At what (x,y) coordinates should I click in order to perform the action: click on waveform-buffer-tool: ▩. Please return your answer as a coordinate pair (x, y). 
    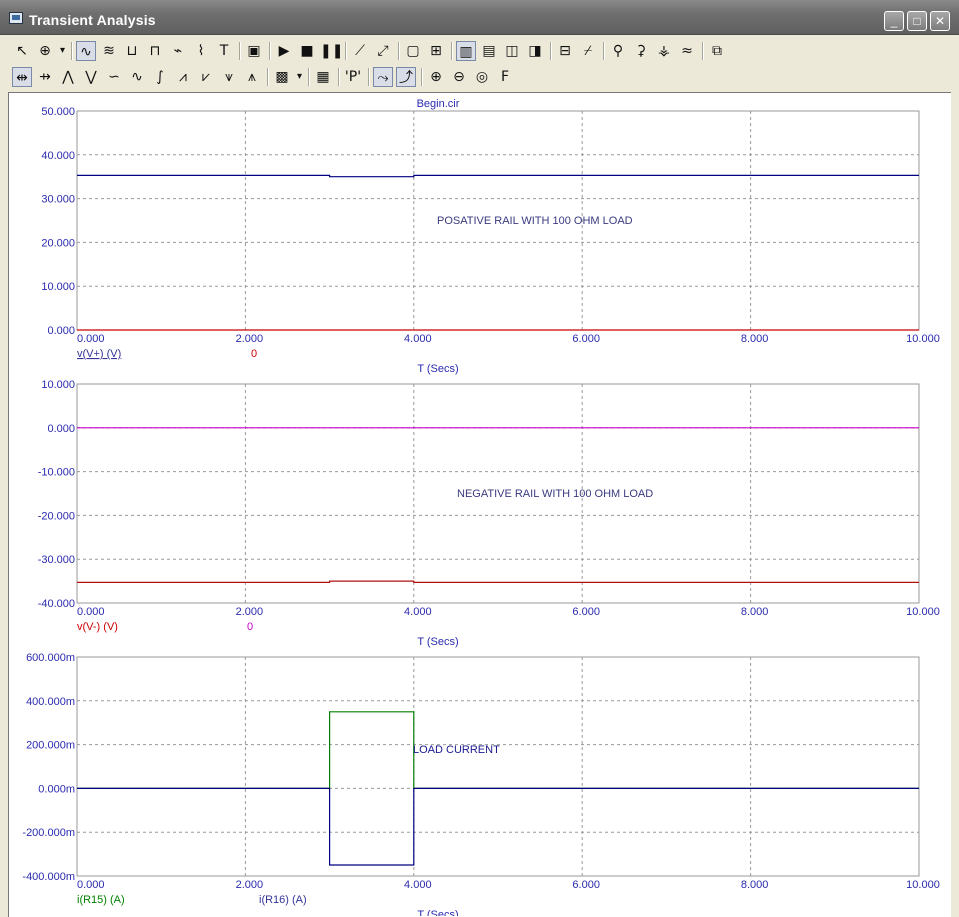
    Looking at the image, I should click on (282, 77).